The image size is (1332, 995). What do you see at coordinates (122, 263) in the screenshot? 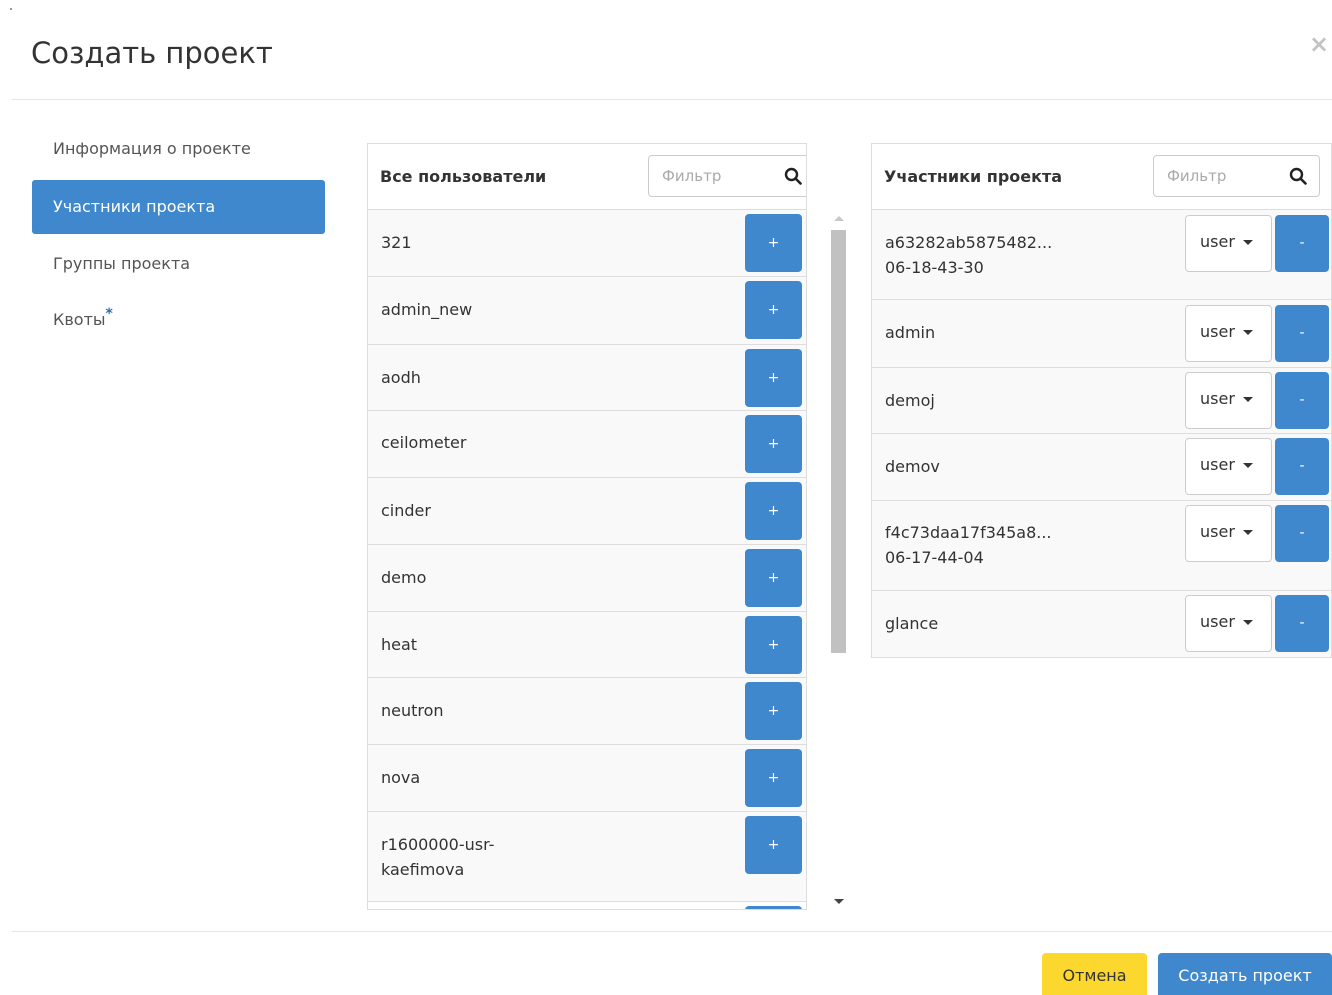
I see `nav-item-label: Группы проекта` at bounding box center [122, 263].